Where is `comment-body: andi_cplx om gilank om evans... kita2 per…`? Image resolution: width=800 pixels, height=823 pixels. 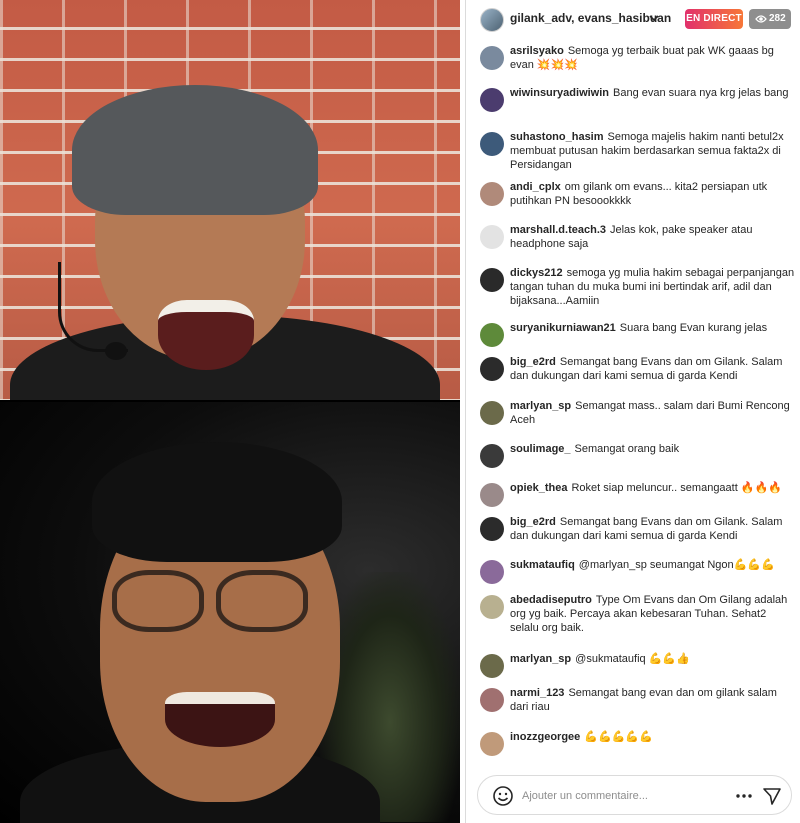
comment-body: andi_cplx om gilank om evans... kita2 per… is located at coordinates (654, 194).